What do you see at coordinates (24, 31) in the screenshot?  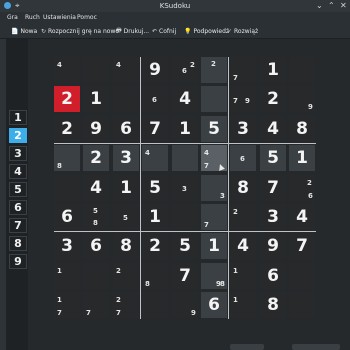 I see `new-game-button: 📄 Nowa` at bounding box center [24, 31].